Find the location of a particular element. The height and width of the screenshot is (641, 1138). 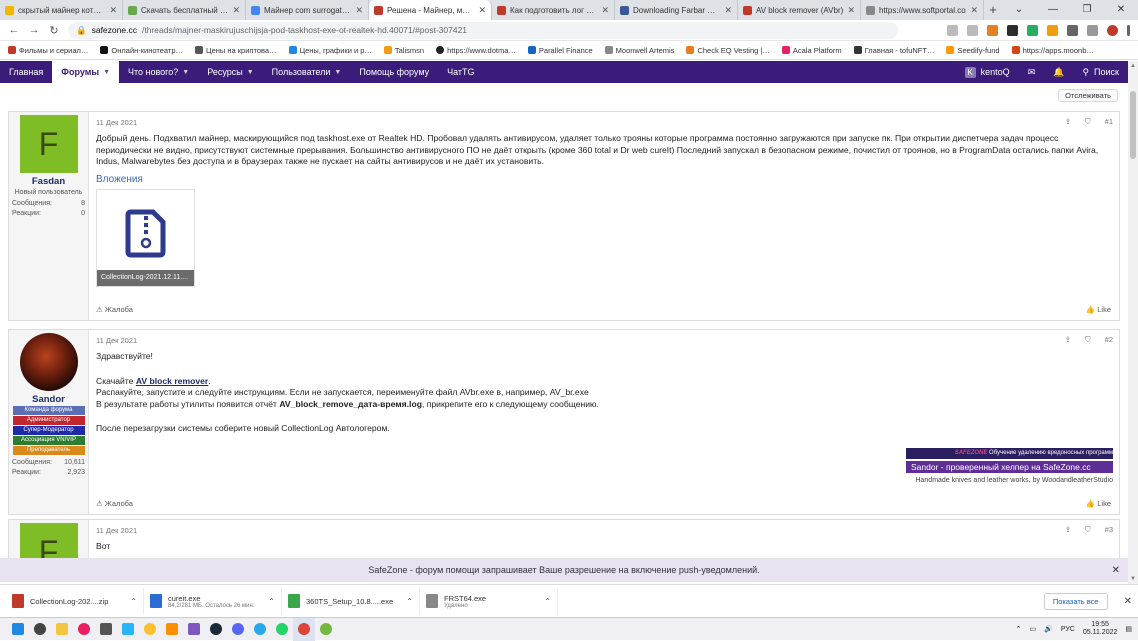

torrent-icon is located at coordinates (326, 629).